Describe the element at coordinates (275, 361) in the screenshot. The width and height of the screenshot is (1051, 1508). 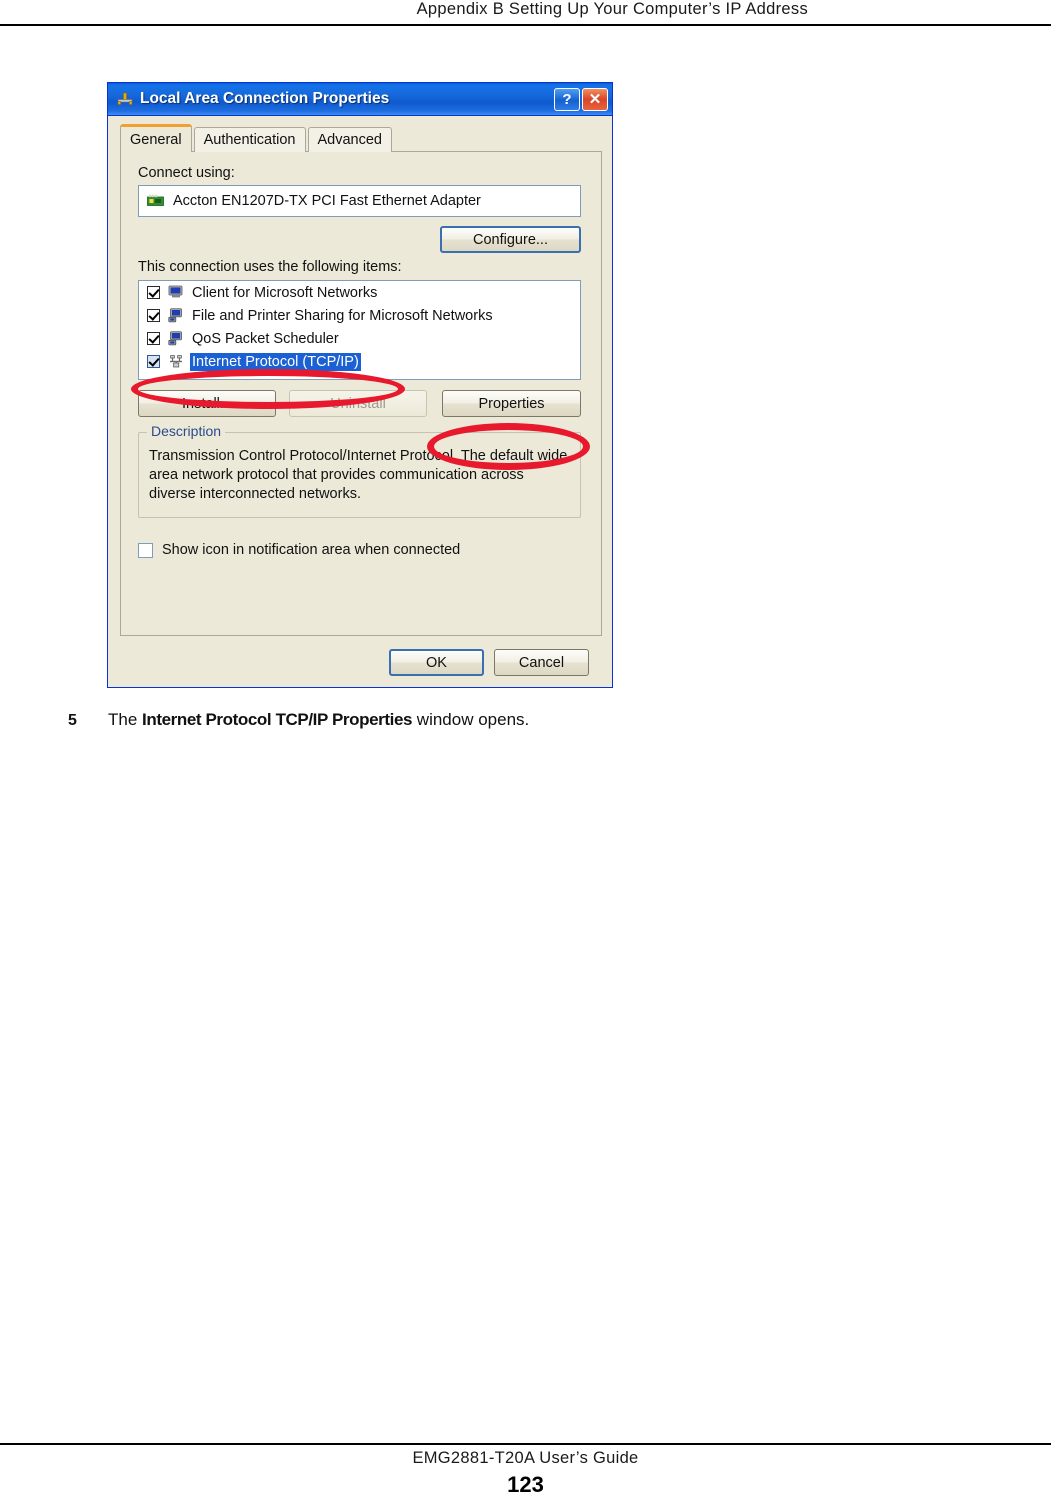
I see `item-label: Internet Protocol (TCP/IP)` at that location.